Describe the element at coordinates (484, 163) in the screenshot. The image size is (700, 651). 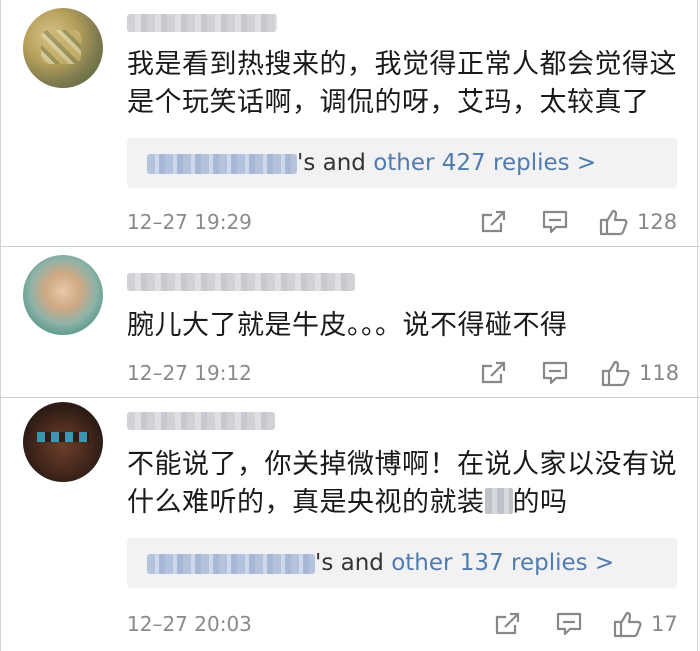
I see `replies-link: other 427 replies >` at that location.